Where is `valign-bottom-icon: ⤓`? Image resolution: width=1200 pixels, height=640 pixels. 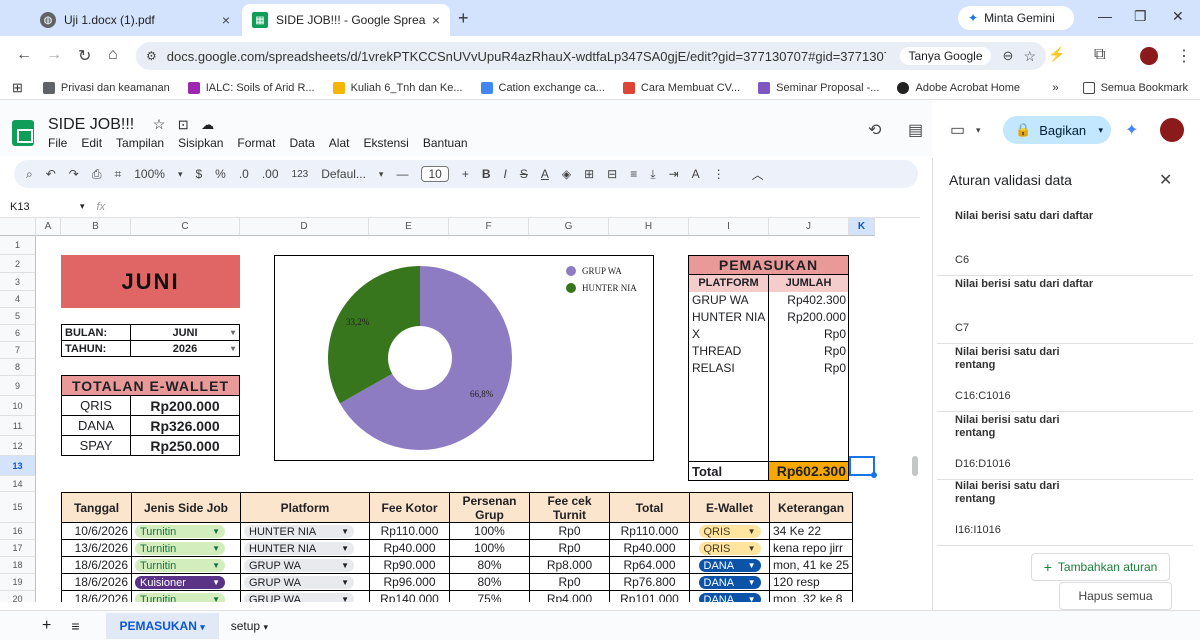 valign-bottom-icon: ⤓ is located at coordinates (652, 174).